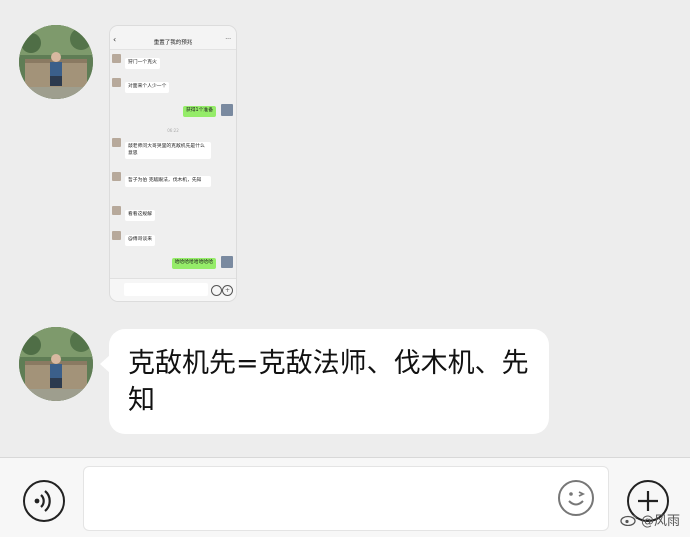 The height and width of the screenshot is (537, 690). Describe the element at coordinates (216, 290) in the screenshot. I see `mini-emoji-icon` at that location.